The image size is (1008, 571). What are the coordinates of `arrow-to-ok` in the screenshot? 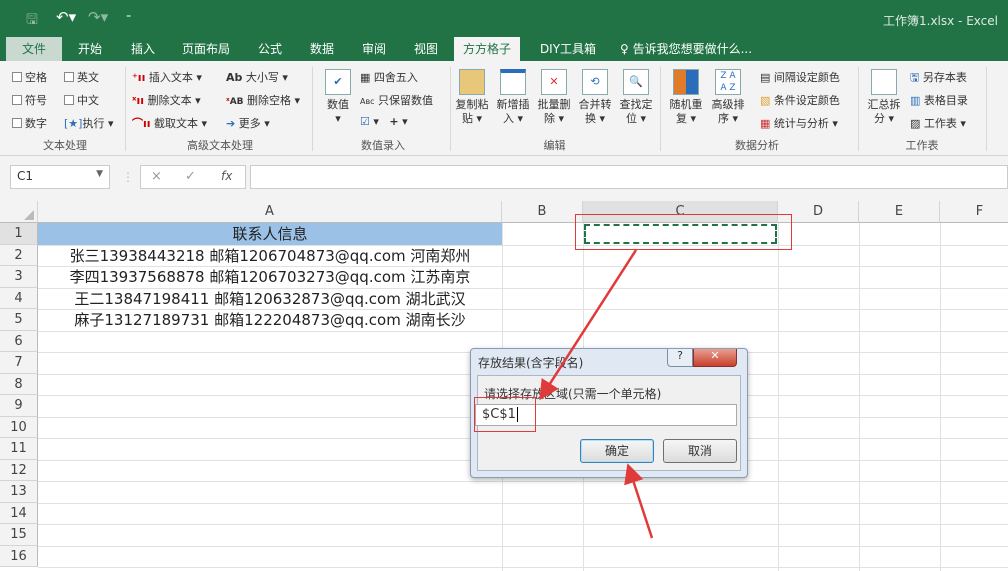 It's located at (639, 501).